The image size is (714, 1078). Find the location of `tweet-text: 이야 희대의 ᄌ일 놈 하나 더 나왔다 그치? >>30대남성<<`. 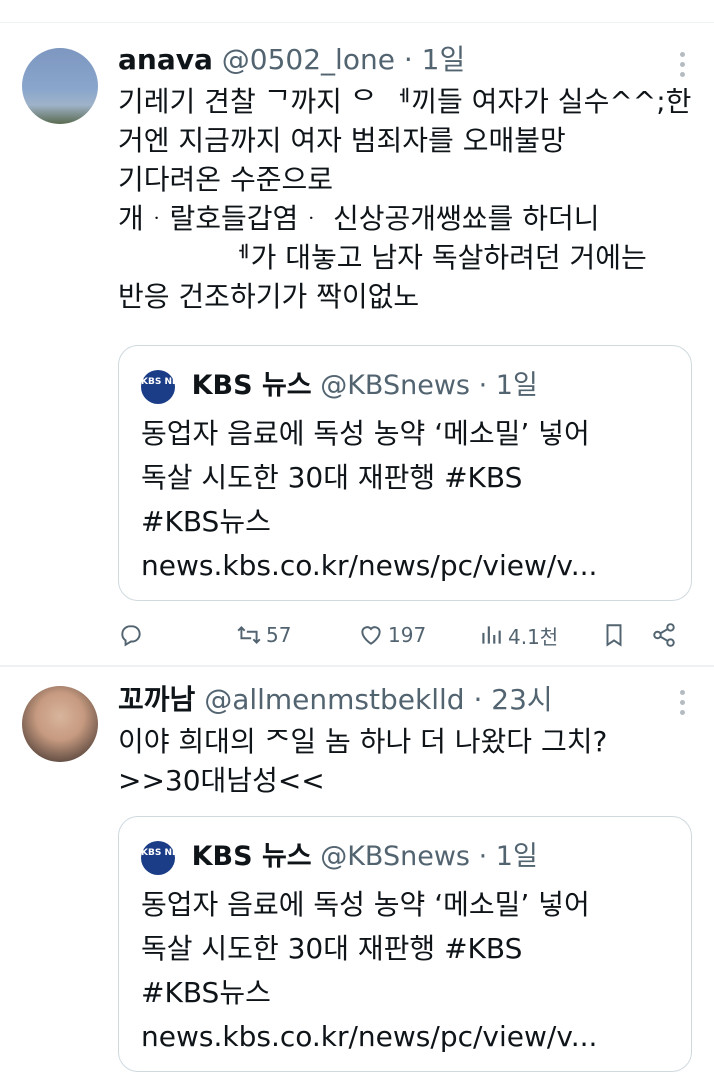

tweet-text: 이야 희대의 ᄌ일 놈 하나 더 나왔다 그치? >>30대남성<< is located at coordinates (401, 761).